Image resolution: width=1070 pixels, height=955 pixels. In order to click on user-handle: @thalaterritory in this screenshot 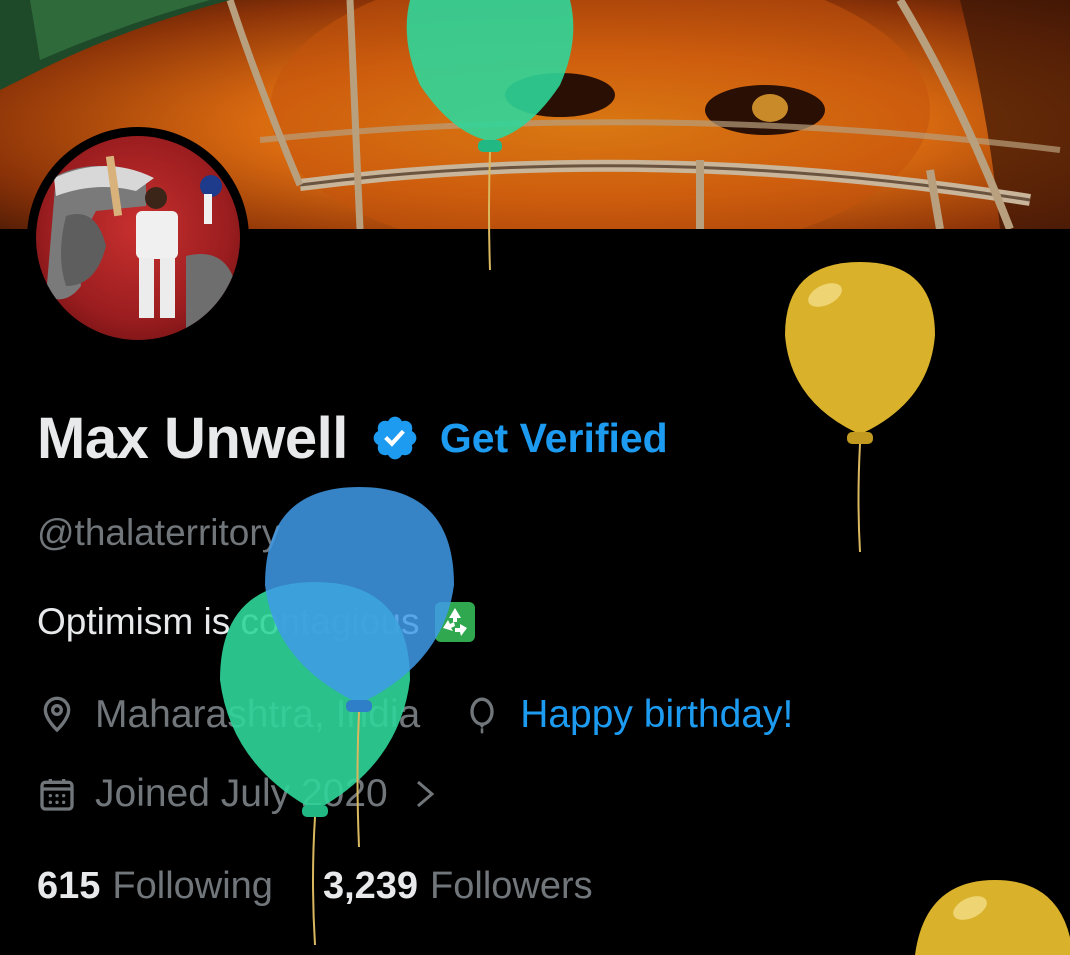, I will do `click(159, 532)`.